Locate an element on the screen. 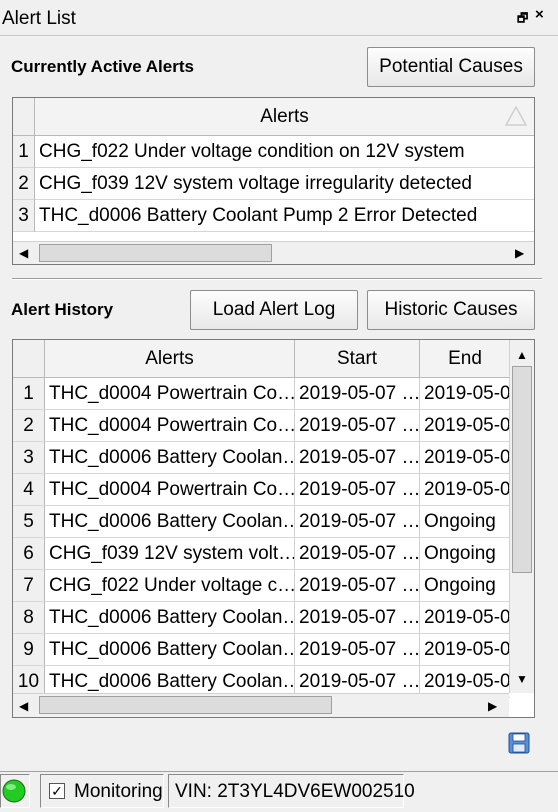 The width and height of the screenshot is (558, 812). status-bar: ✓ Monitoring VIN: 2T3YL4DV6EW002510 is located at coordinates (279, 790).